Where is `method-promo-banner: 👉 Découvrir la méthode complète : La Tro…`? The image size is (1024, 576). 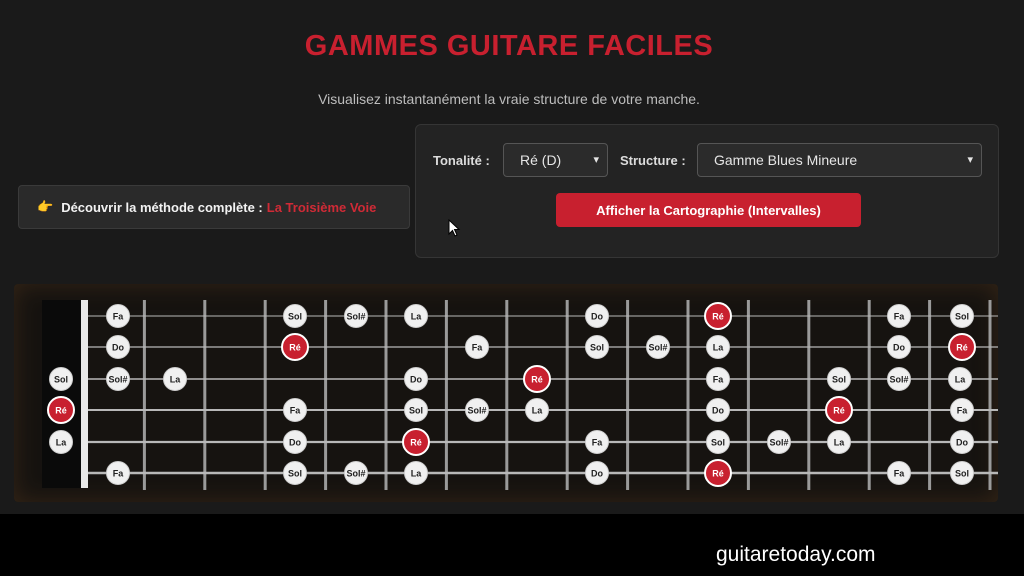 method-promo-banner: 👉 Découvrir la méthode complète : La Tro… is located at coordinates (214, 207).